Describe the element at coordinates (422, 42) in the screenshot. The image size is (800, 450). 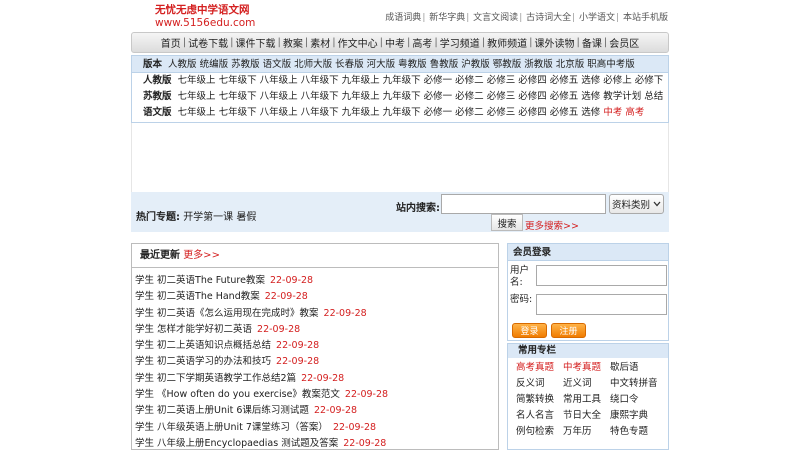
I see `nav-item-gaokao: 高考` at that location.